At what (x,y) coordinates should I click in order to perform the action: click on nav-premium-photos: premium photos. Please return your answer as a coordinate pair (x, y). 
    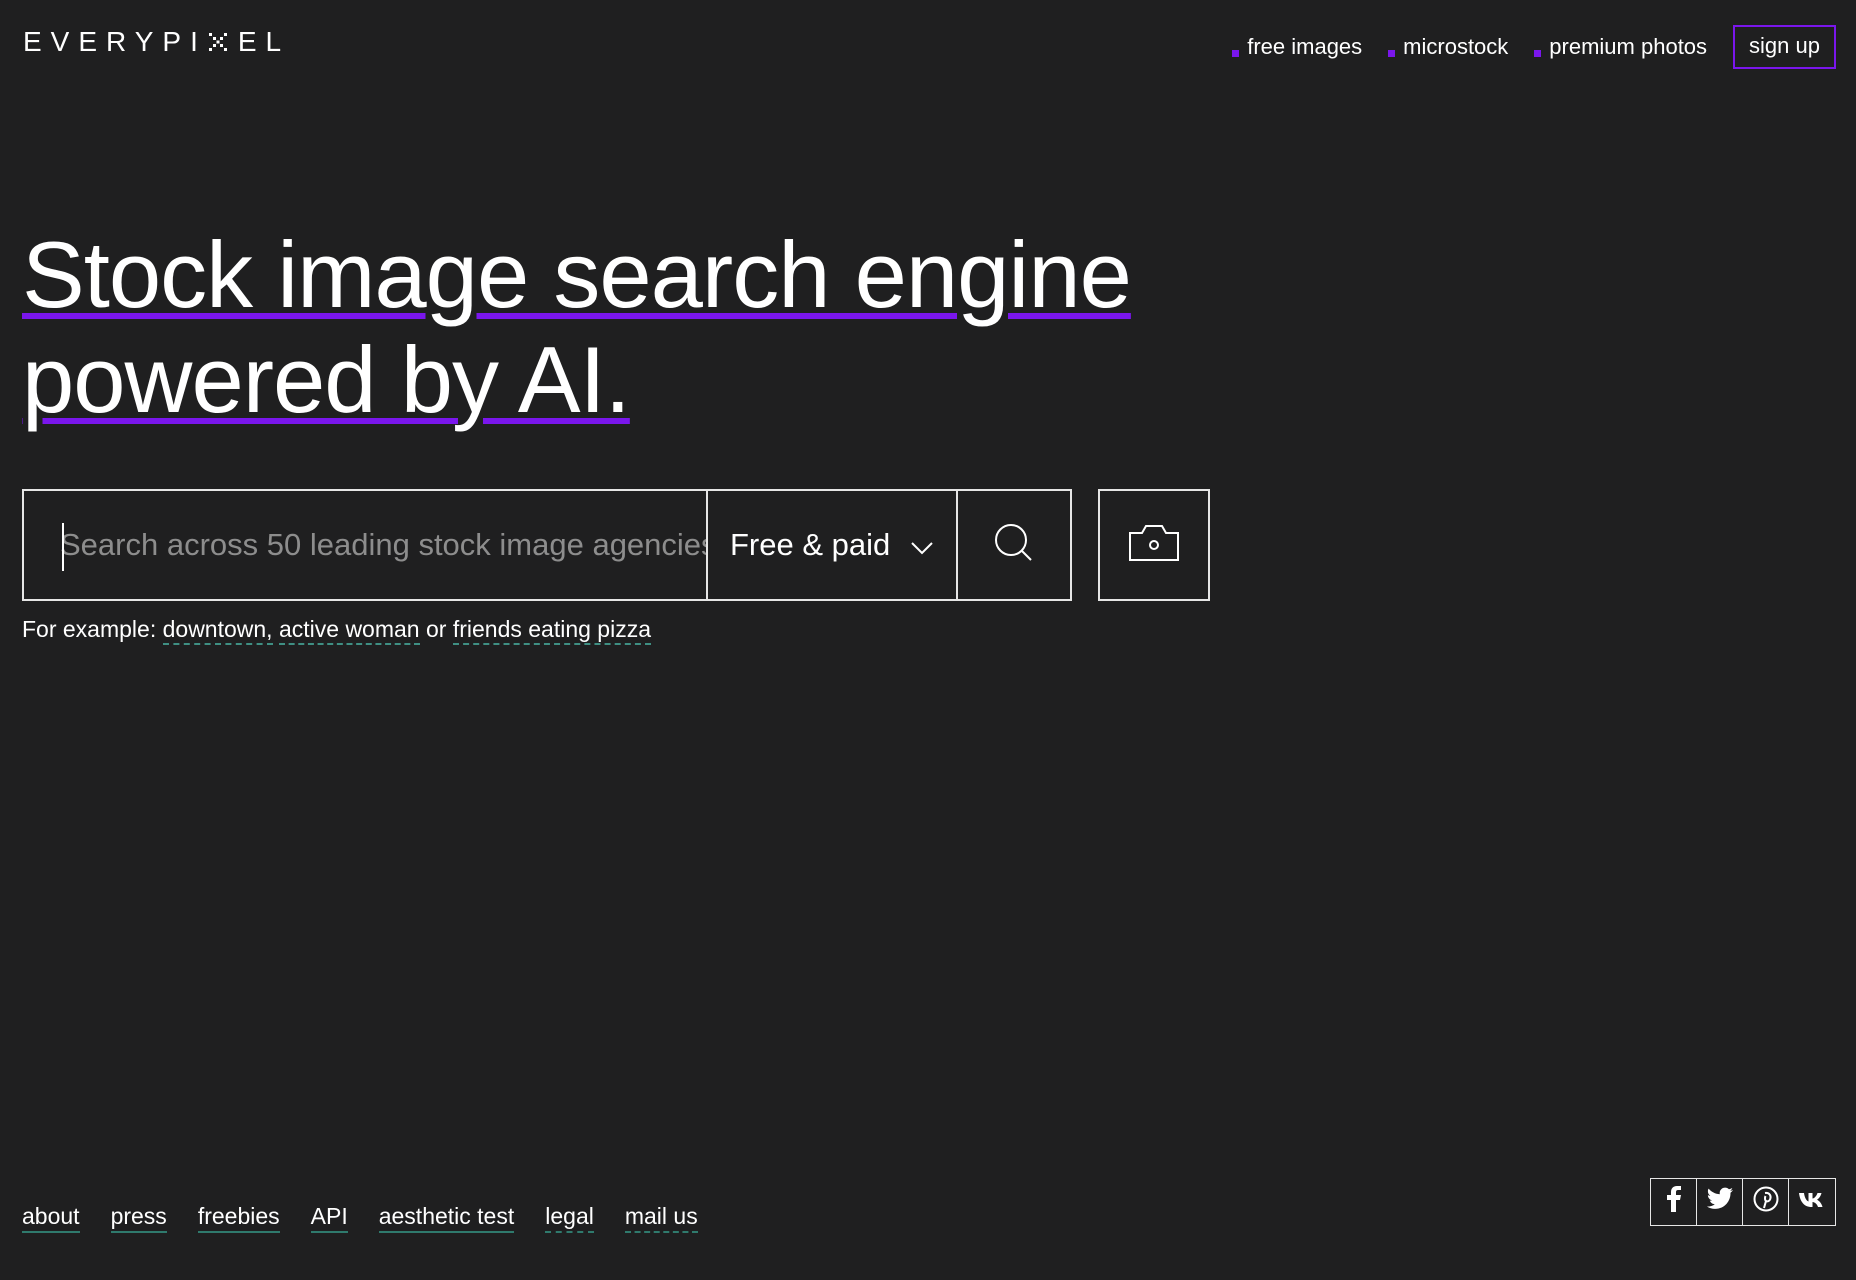
    Looking at the image, I should click on (1620, 47).